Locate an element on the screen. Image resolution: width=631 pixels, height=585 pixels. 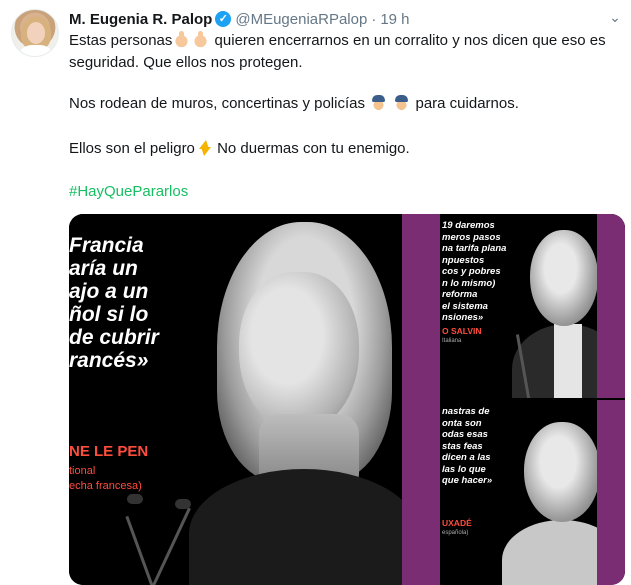
tweet-timestamp: 19 h is located at coordinates (394, 19).